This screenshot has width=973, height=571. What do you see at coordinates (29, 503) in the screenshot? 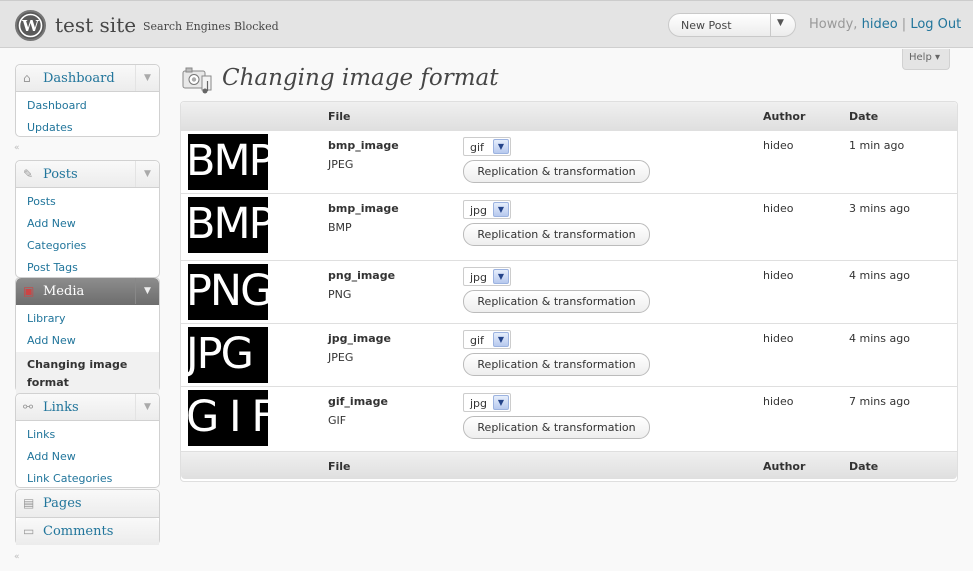
I see `pages-icon: ▤` at bounding box center [29, 503].